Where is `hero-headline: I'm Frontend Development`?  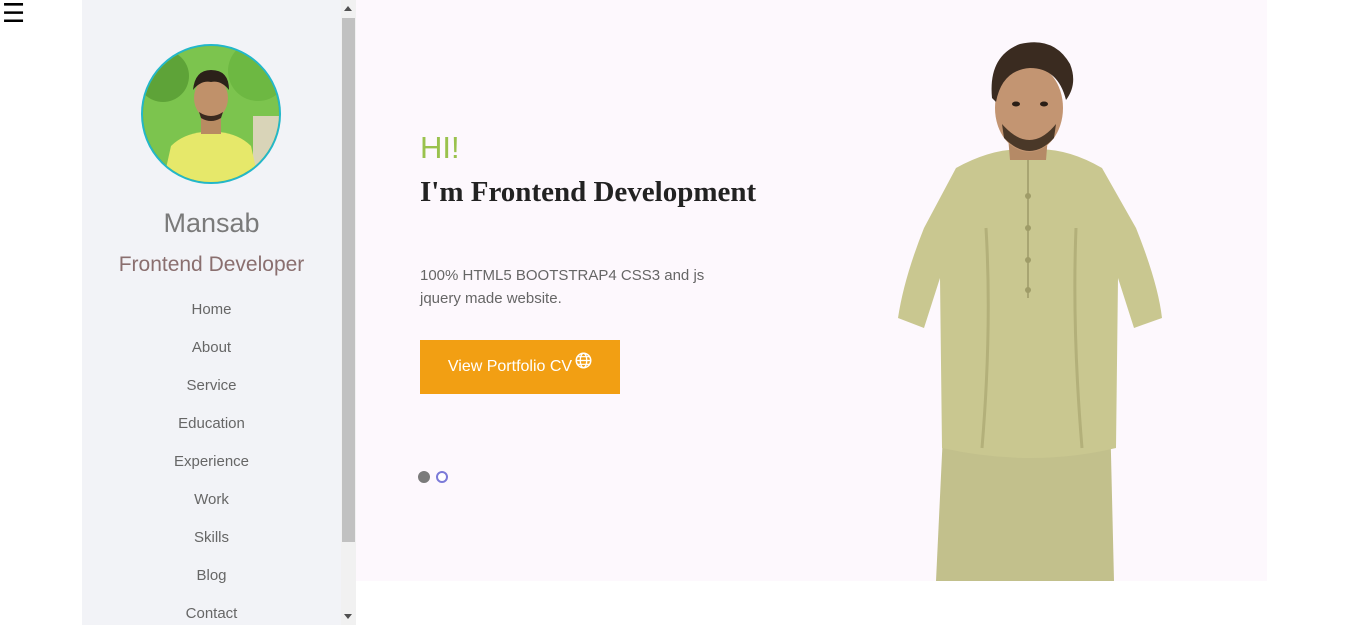 hero-headline: I'm Frontend Development is located at coordinates (588, 192).